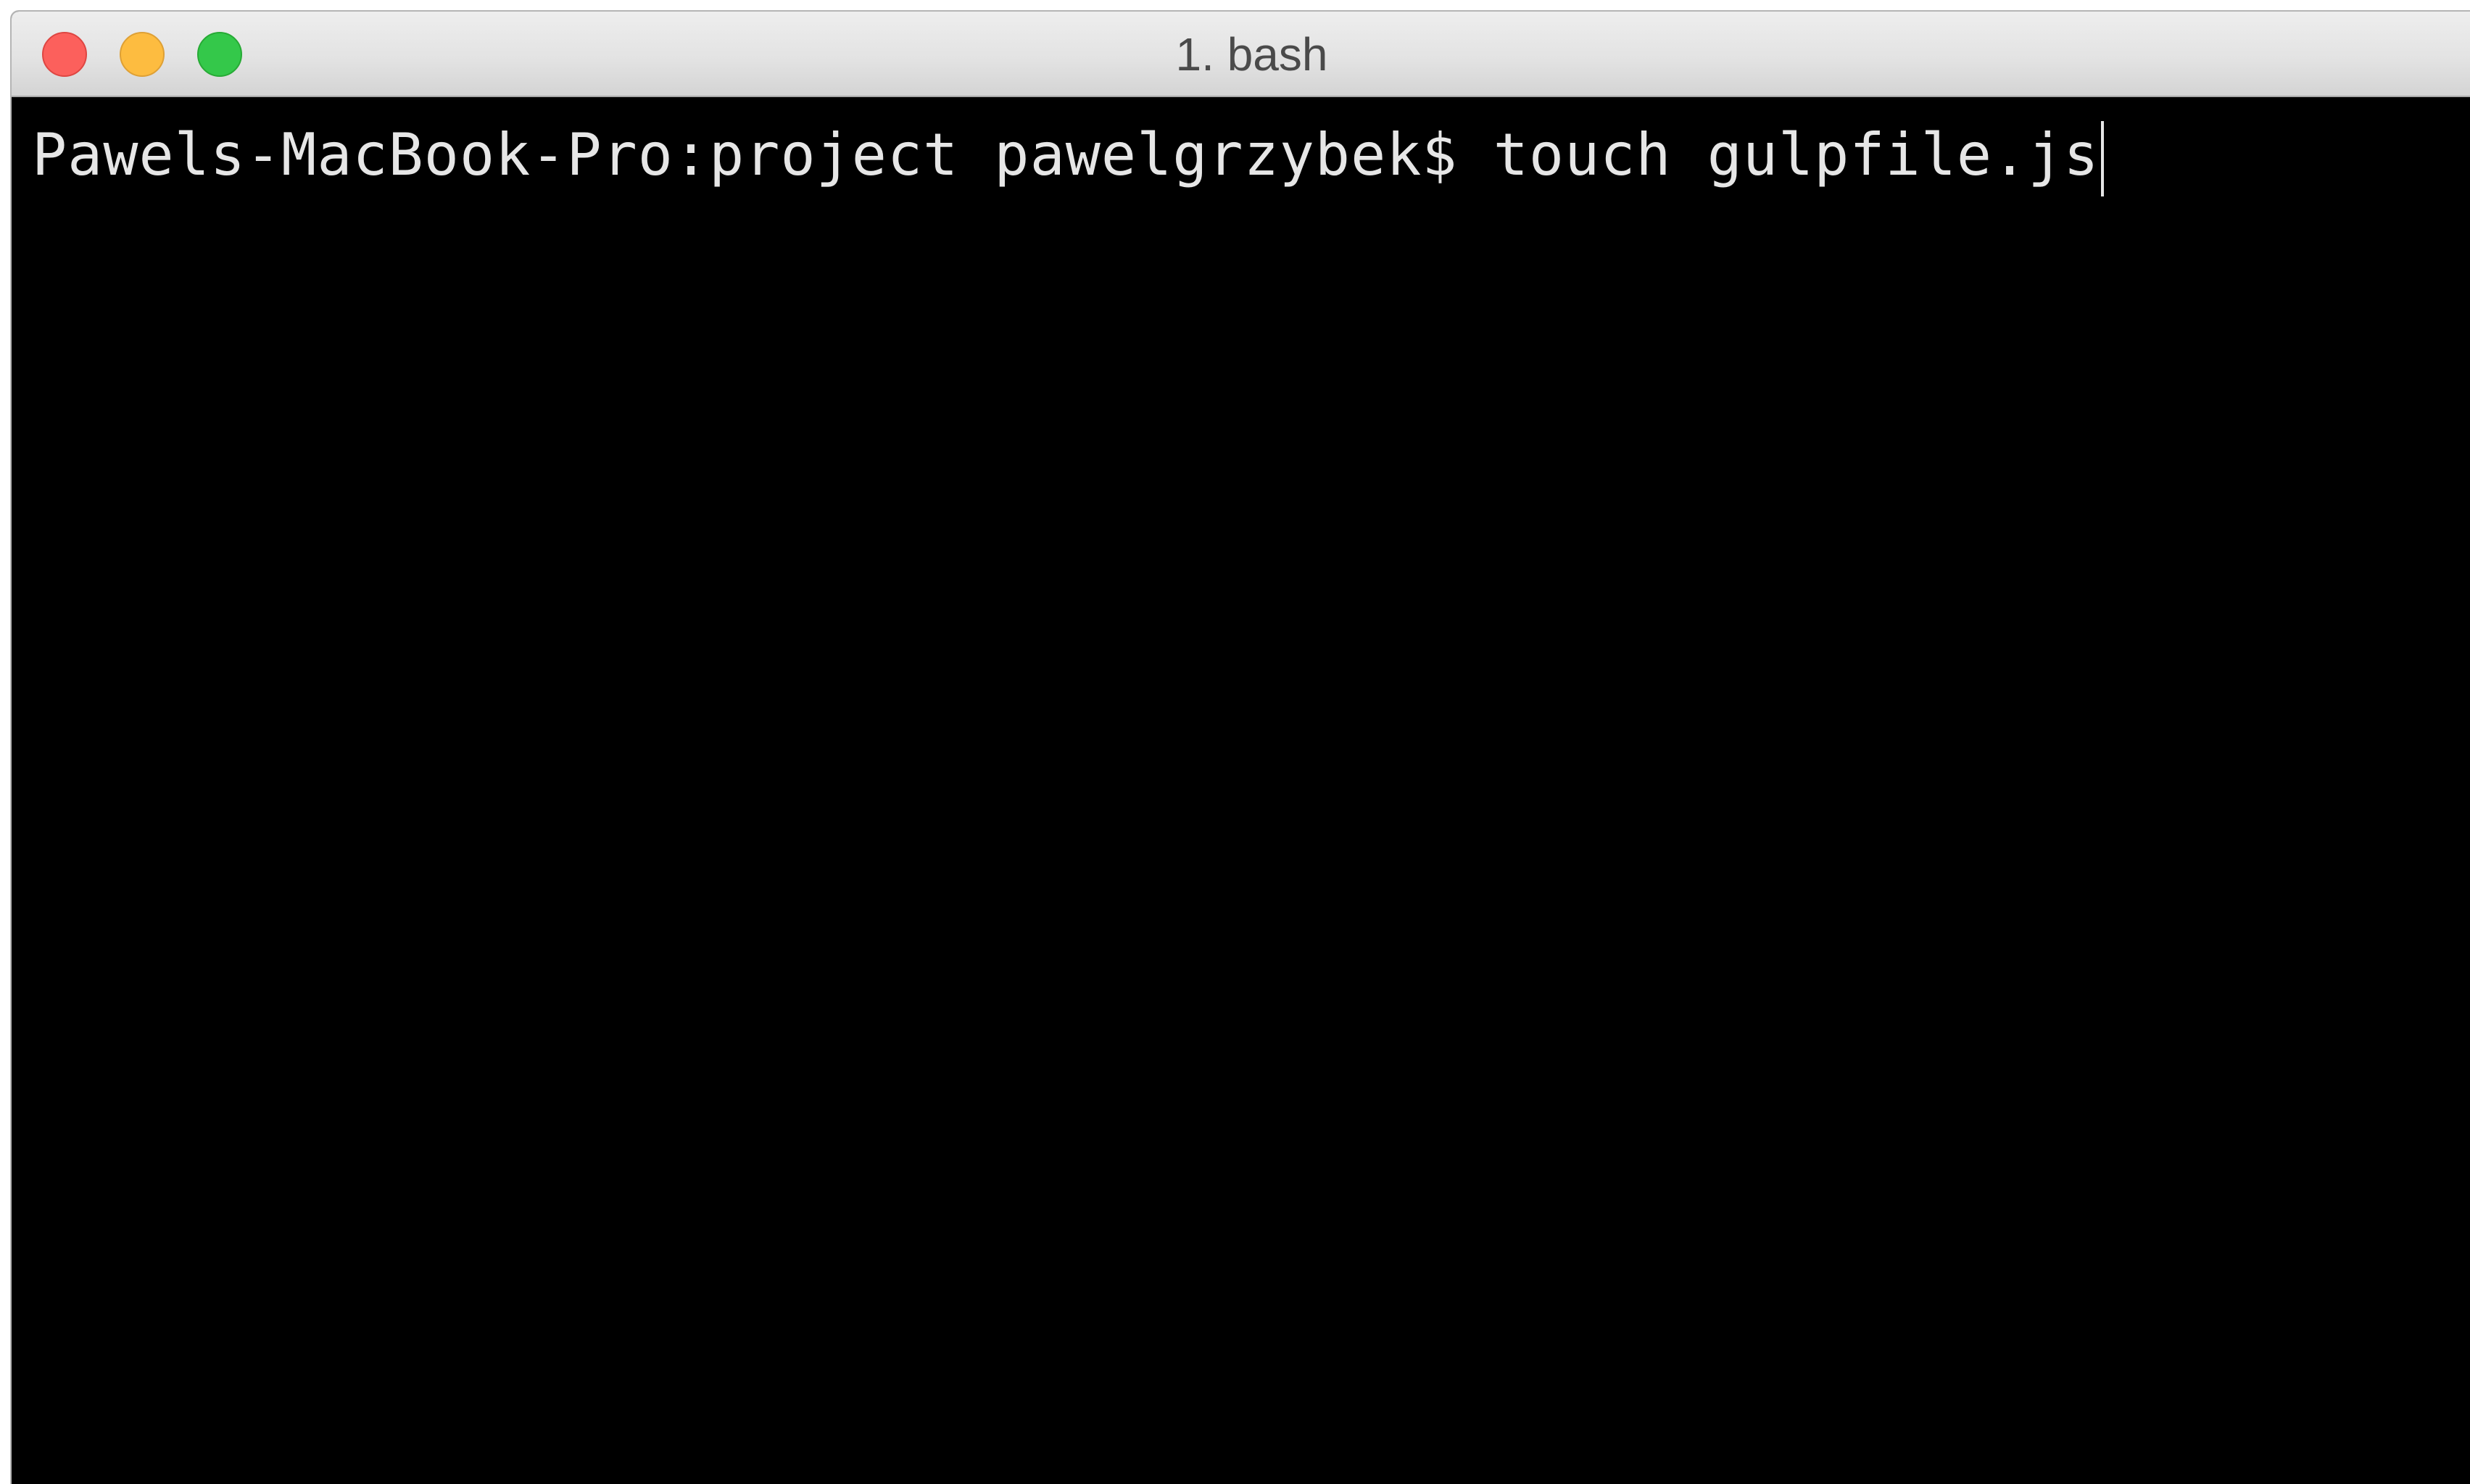  Describe the element at coordinates (1251, 54) in the screenshot. I see `window-title: 1. bash` at that location.